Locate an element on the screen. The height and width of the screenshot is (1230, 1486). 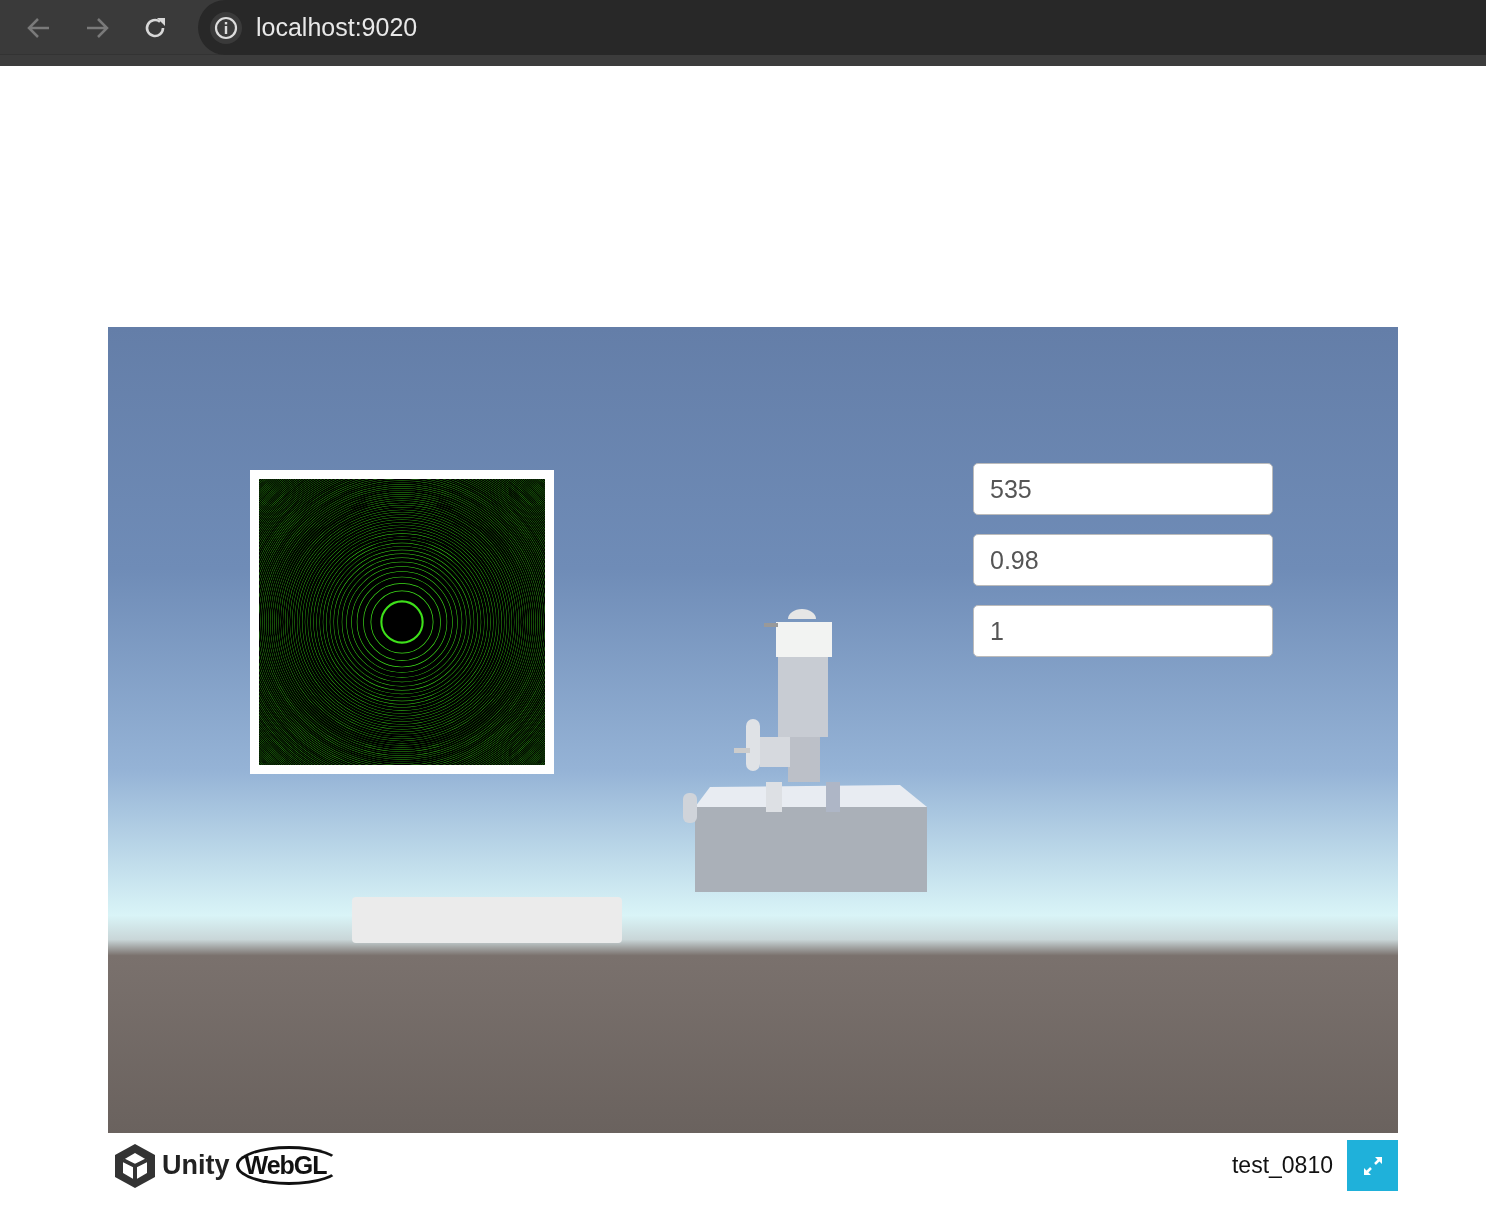
address-bar: localhost:9020 is located at coordinates (842, 27).